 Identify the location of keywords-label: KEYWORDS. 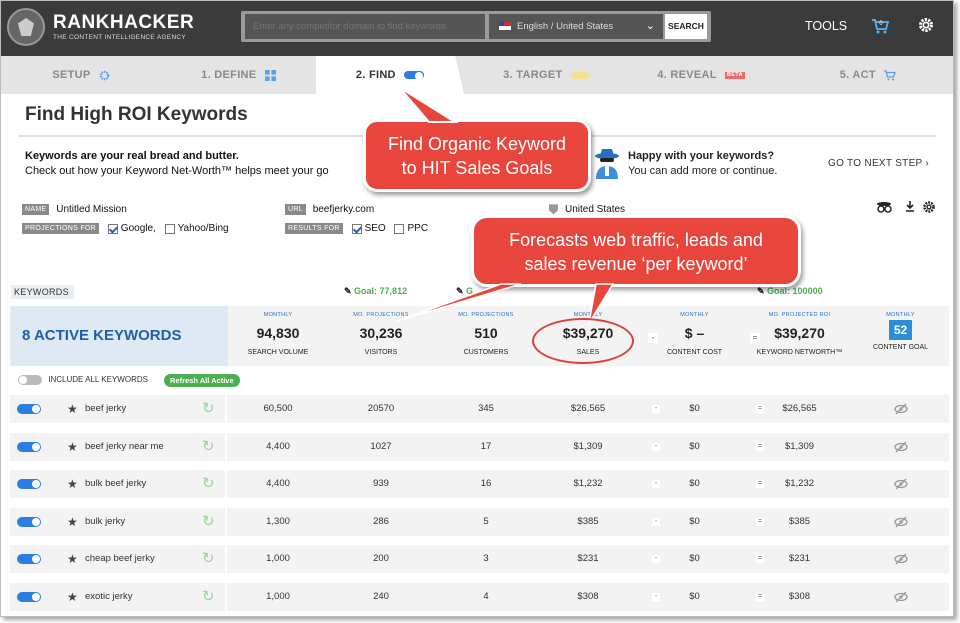
(42, 292).